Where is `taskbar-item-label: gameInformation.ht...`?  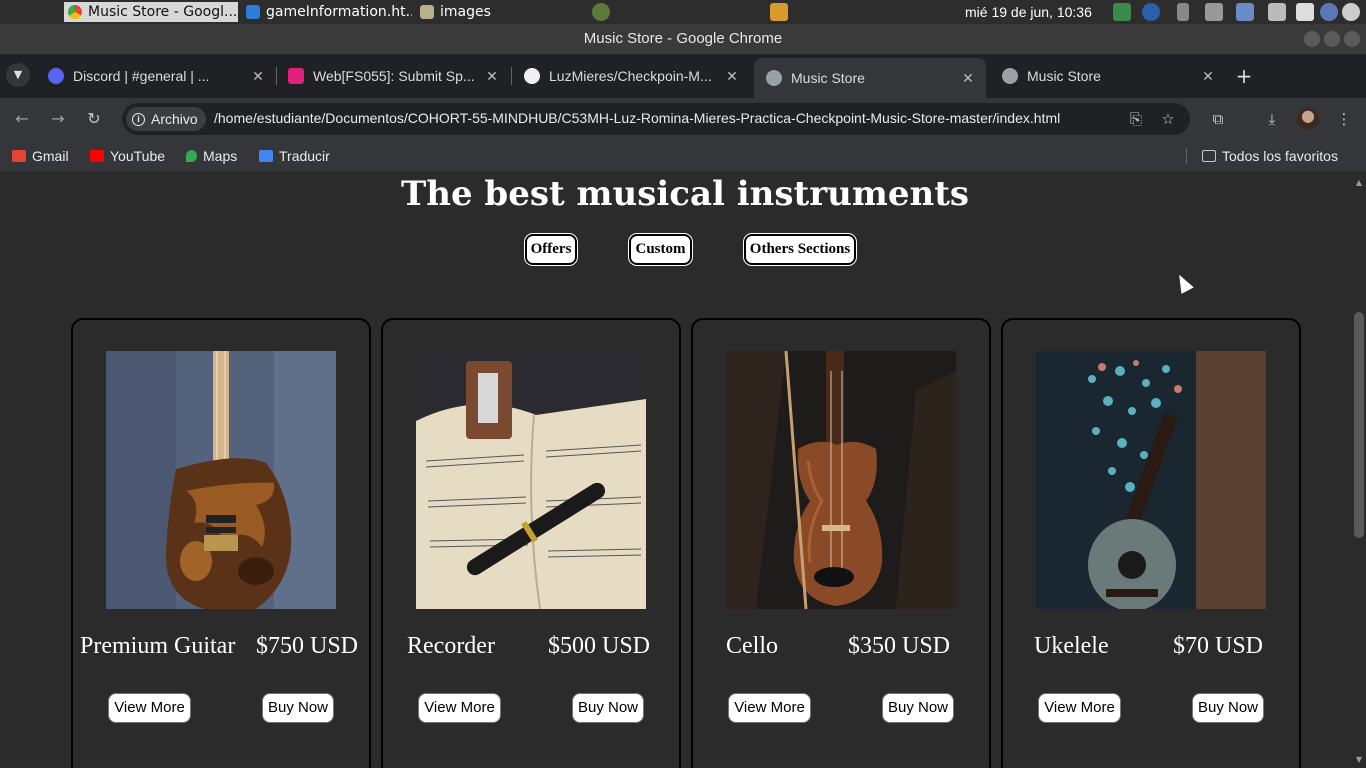
taskbar-item-label: gameInformation.ht... is located at coordinates (339, 12).